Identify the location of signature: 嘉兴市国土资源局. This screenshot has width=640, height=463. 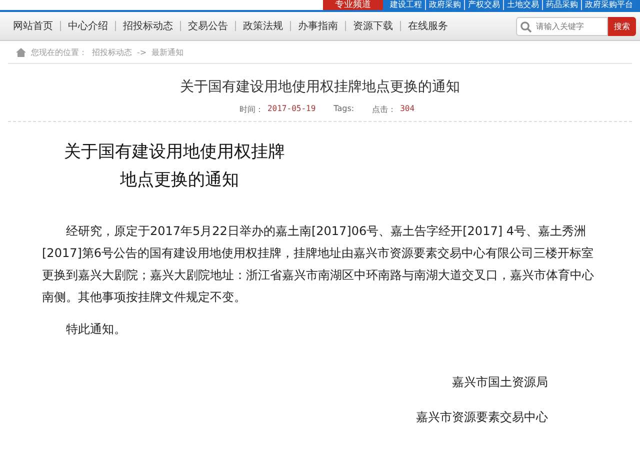
(500, 382).